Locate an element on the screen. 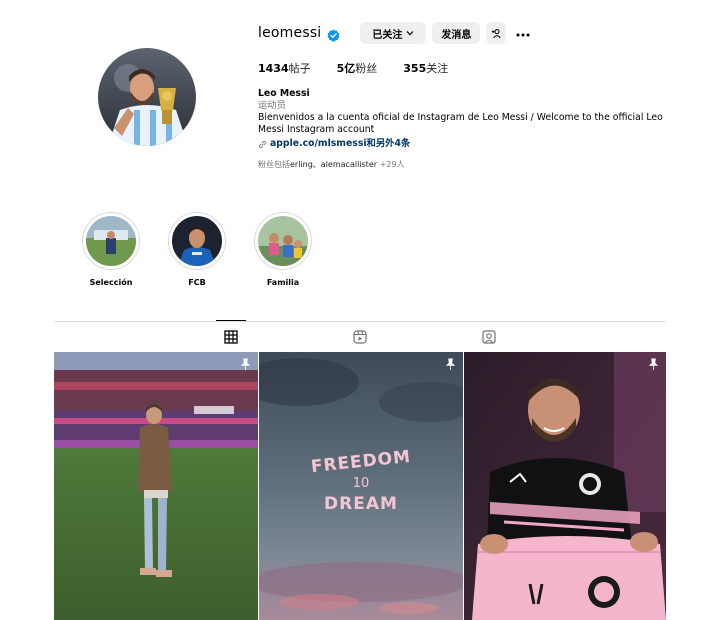 This screenshot has width=720, height=620. followers-count-value: 5亿 is located at coordinates (346, 68).